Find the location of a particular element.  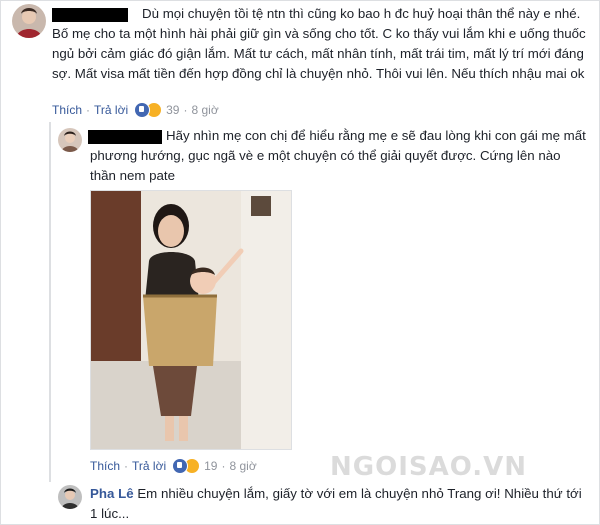

reaction-summary: 39 is located at coordinates (156, 110).